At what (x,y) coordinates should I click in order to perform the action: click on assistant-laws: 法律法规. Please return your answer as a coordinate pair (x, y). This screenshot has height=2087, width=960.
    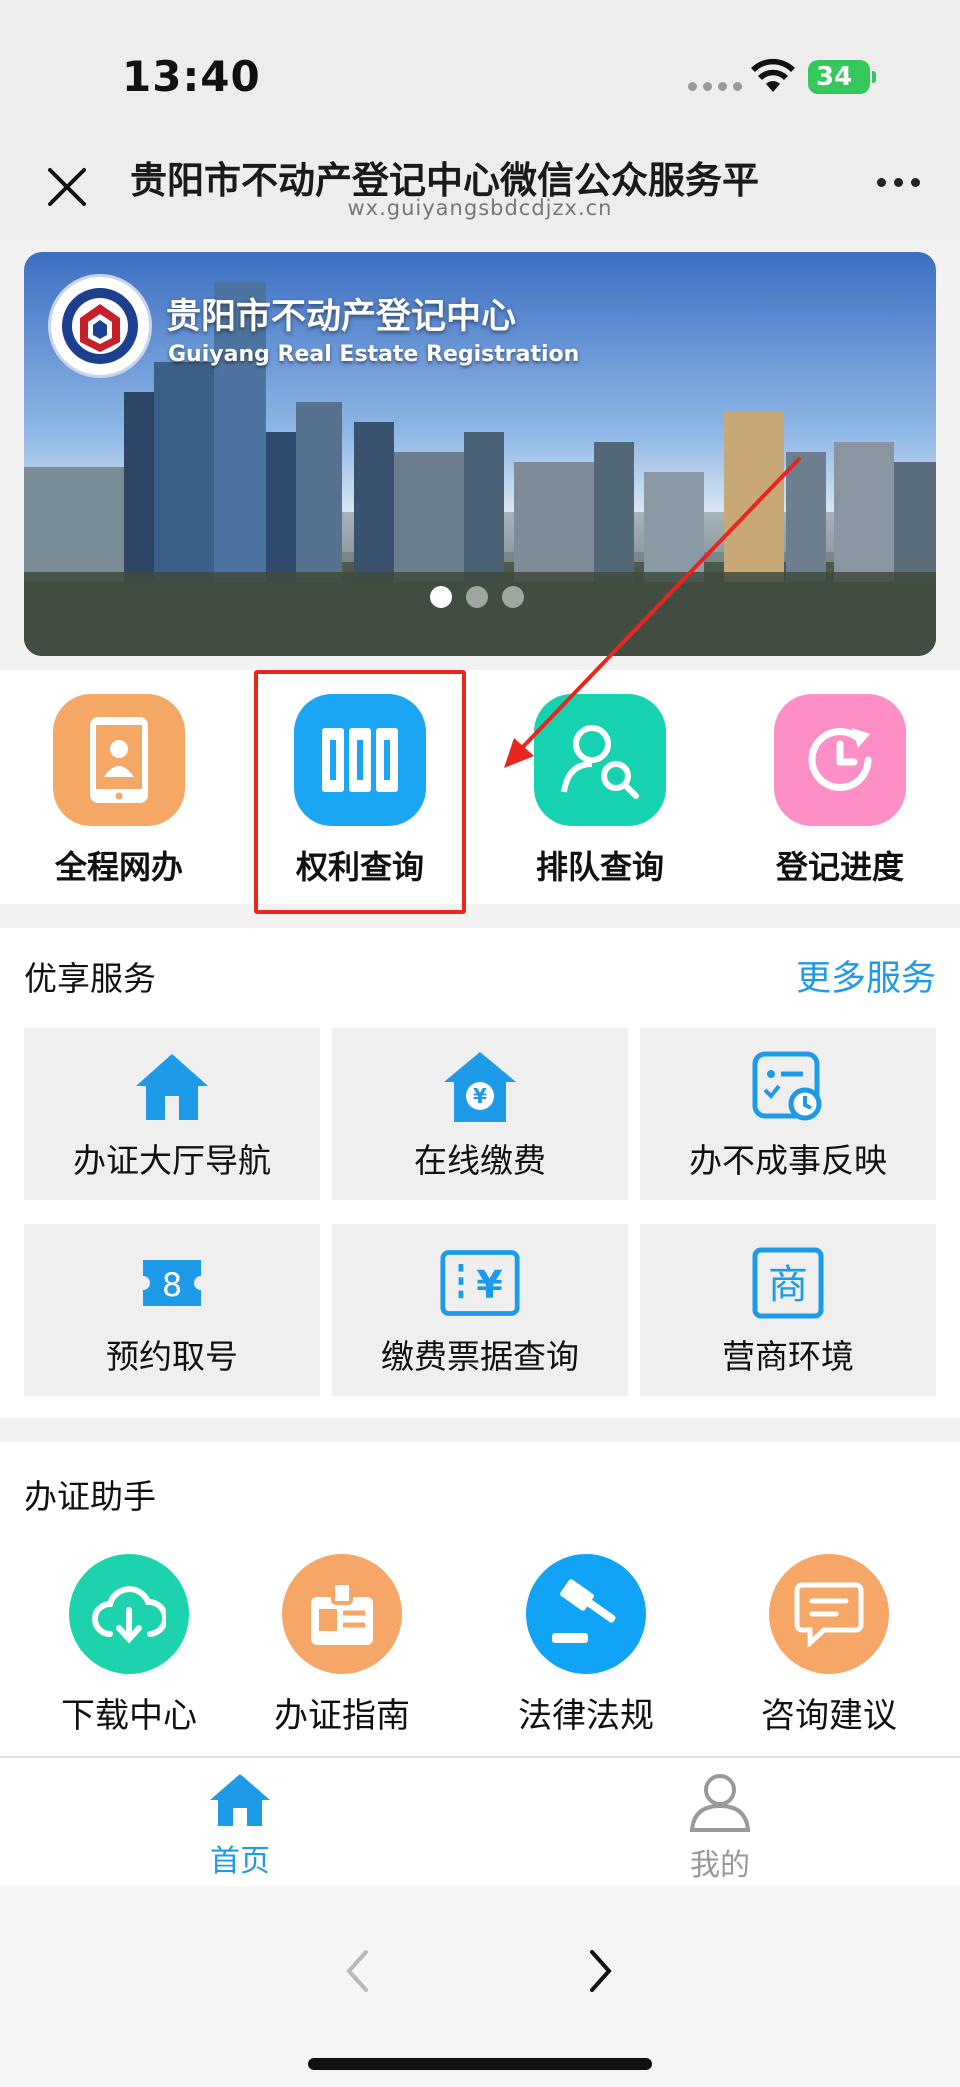
    Looking at the image, I should click on (586, 1645).